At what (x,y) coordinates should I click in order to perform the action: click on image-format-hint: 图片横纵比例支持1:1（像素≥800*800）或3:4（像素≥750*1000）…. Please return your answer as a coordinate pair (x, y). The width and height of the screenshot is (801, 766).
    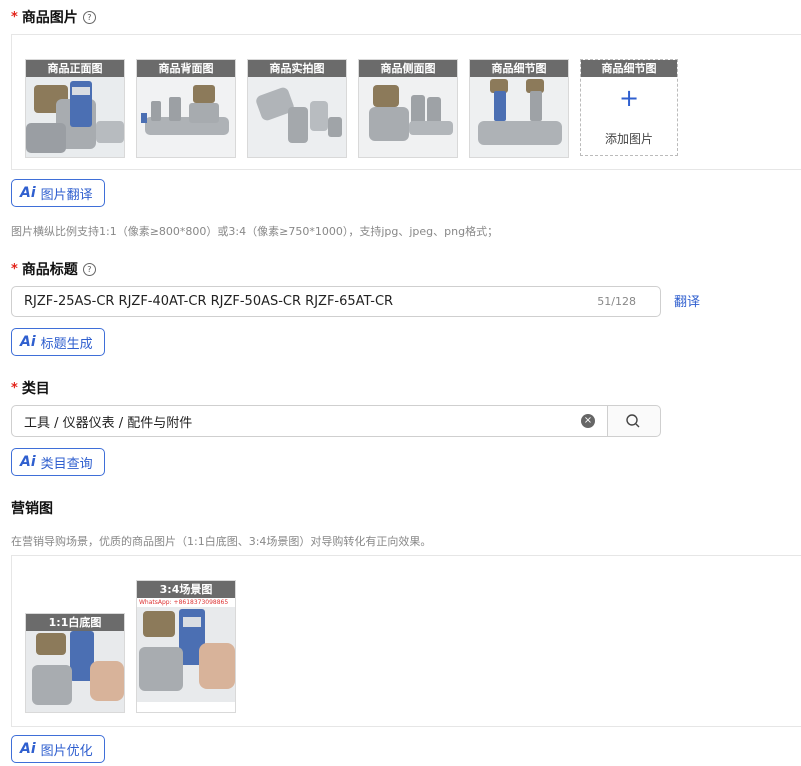
    Looking at the image, I should click on (255, 231).